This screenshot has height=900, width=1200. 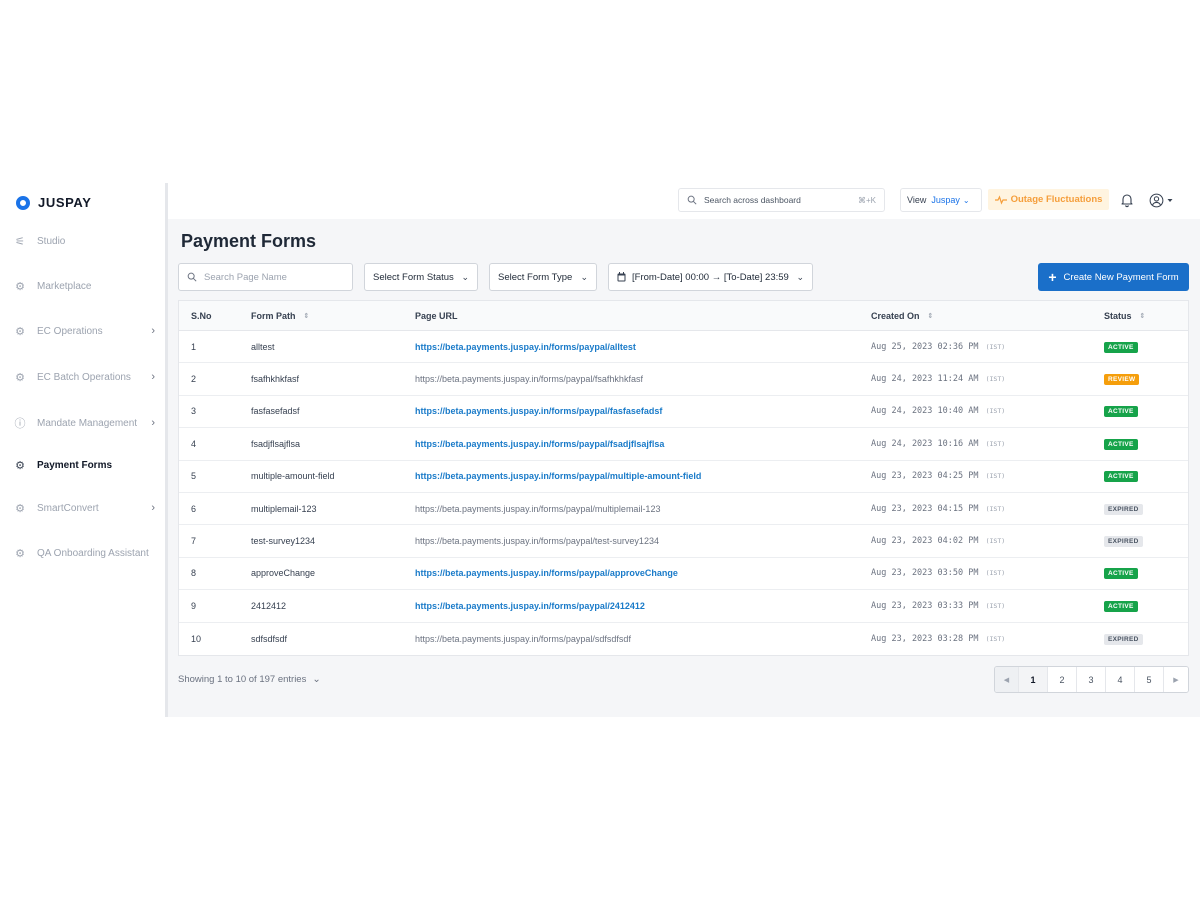 I want to click on created-on-cell: Aug 23, 2023 04:15 PM (IST), so click(x=938, y=508).